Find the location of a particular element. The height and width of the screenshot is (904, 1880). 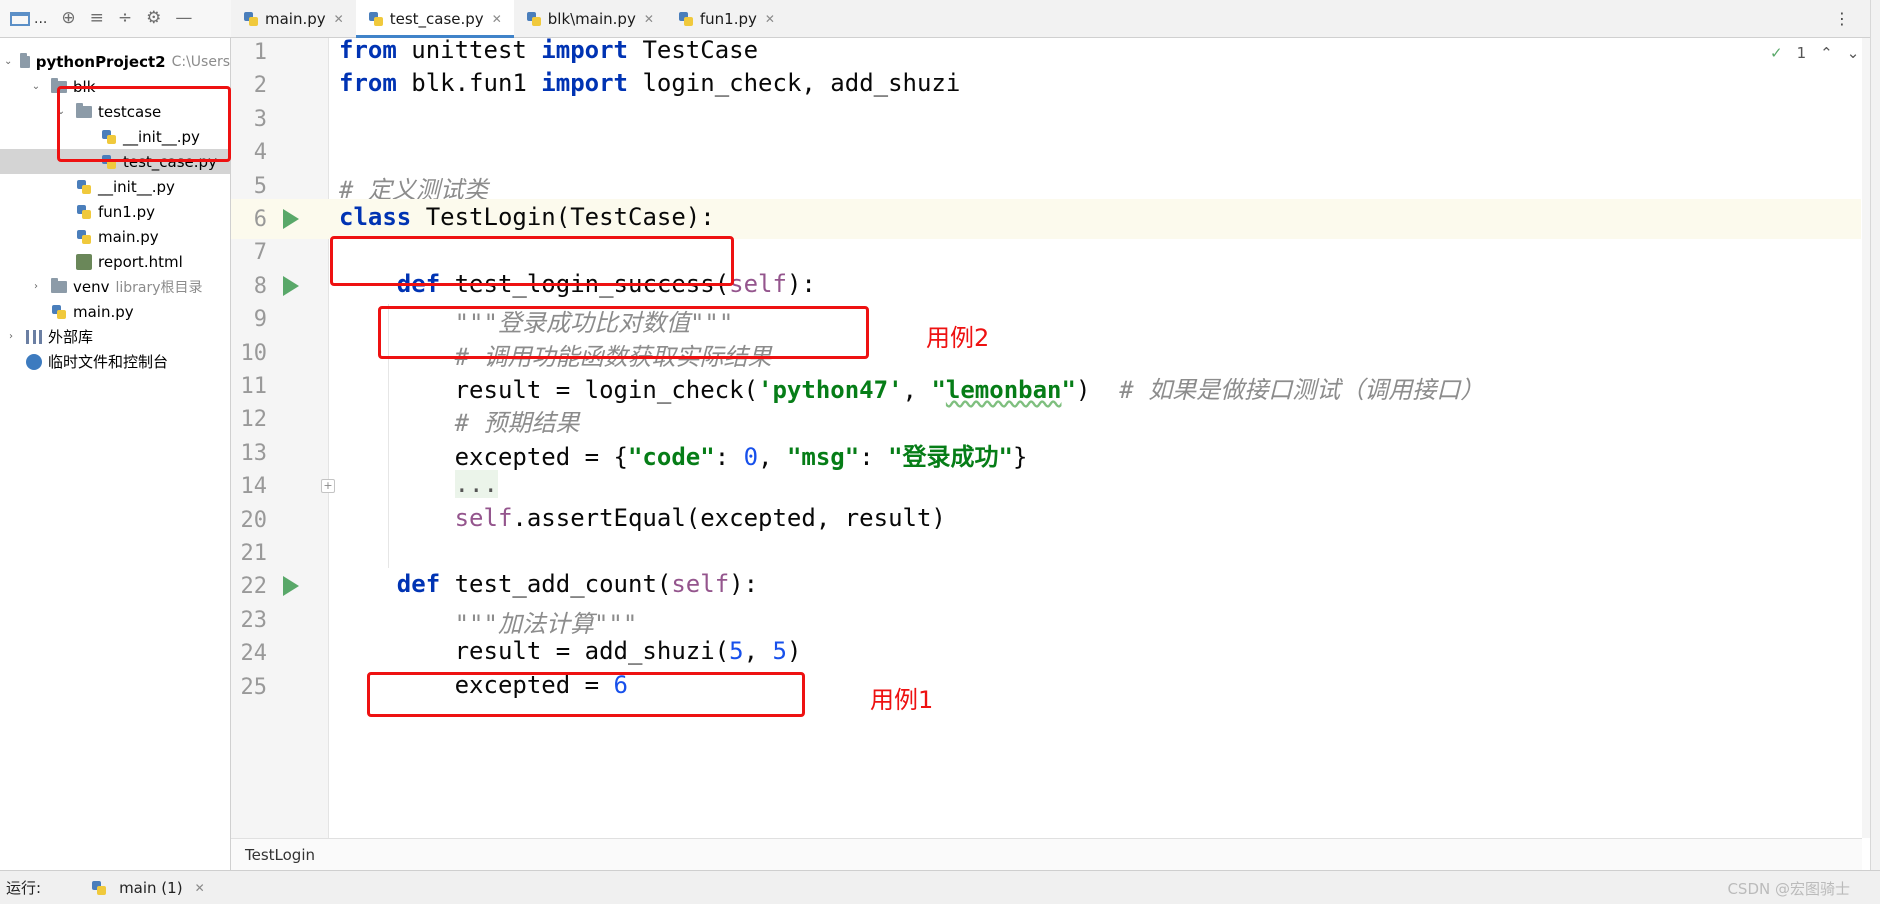

code-token: test_add_count( is located at coordinates (556, 584).